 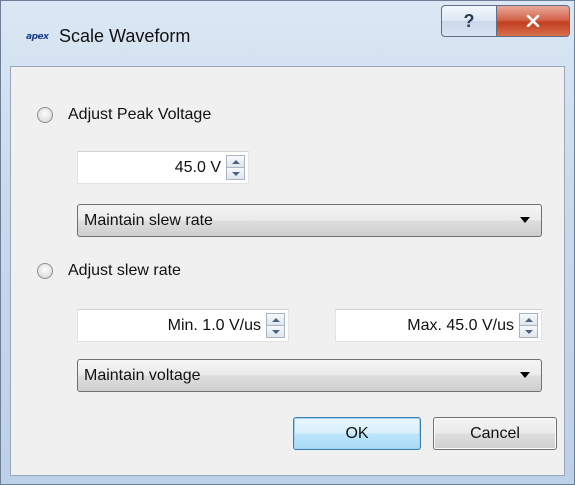 I want to click on peak-voltage-value: 45.0 V, so click(x=198, y=167).